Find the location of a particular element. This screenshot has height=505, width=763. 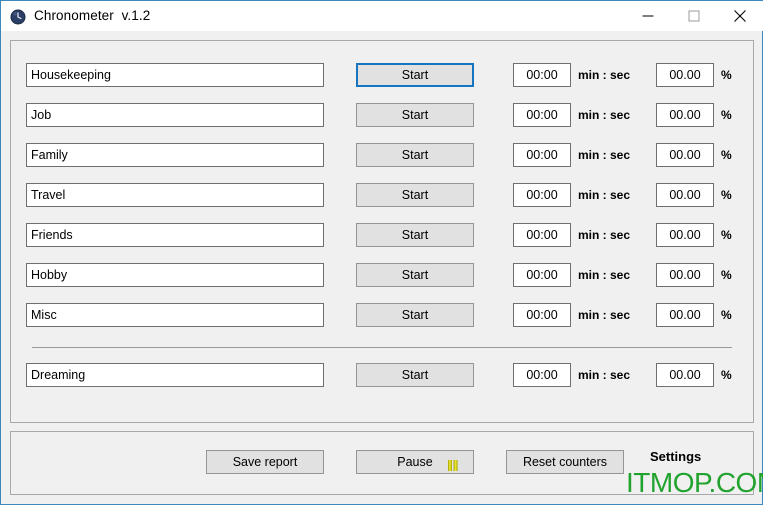

pause-button-label: Pause is located at coordinates (415, 462).